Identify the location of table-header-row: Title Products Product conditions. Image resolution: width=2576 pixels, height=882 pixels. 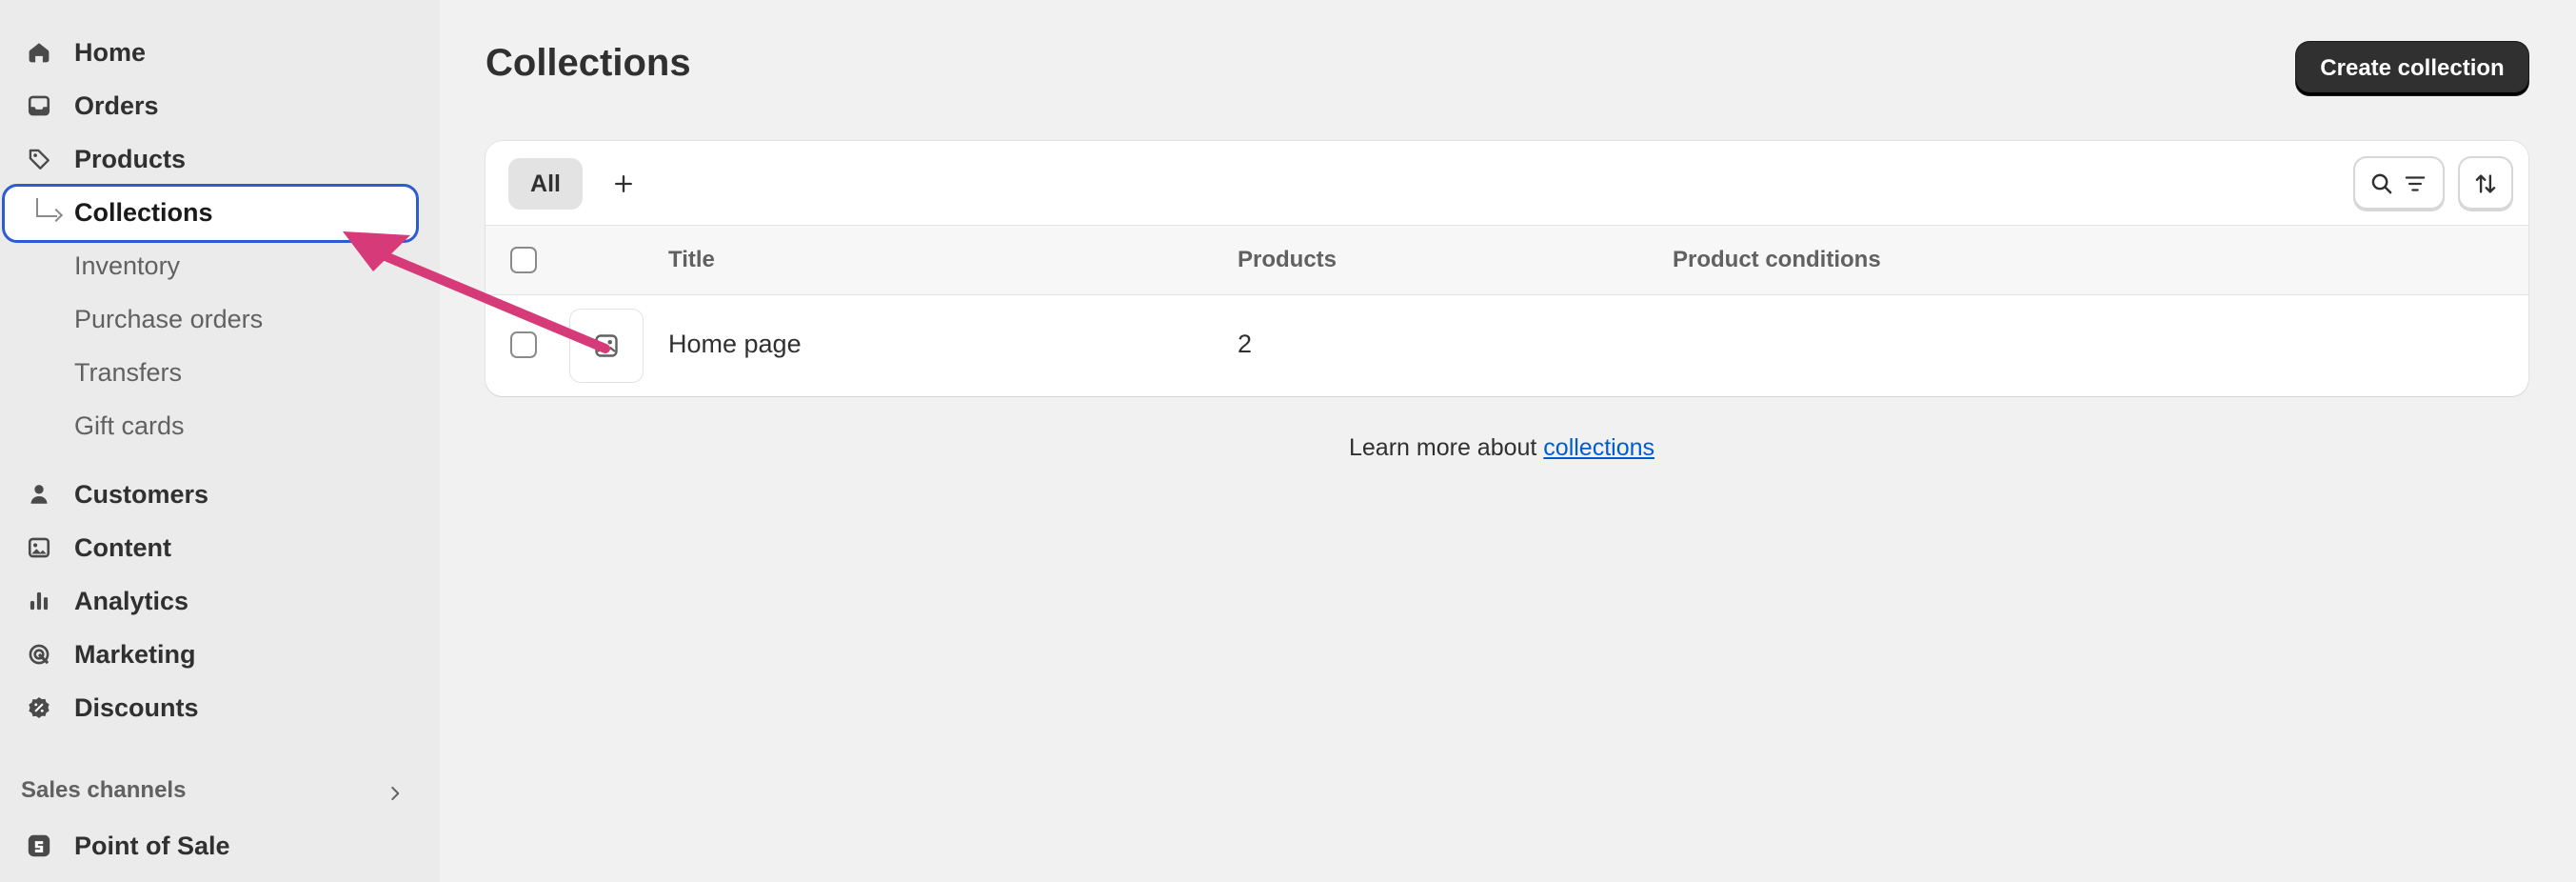
(1506, 260).